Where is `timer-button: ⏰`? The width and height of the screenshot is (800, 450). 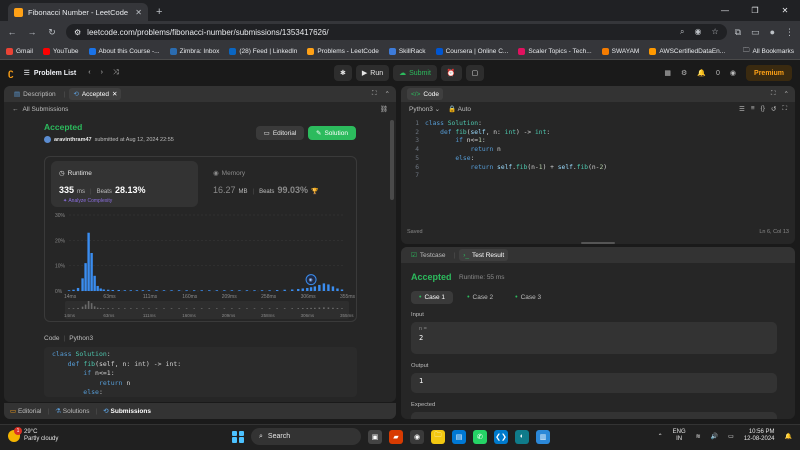
timer-button: ⏰ is located at coordinates (451, 73).